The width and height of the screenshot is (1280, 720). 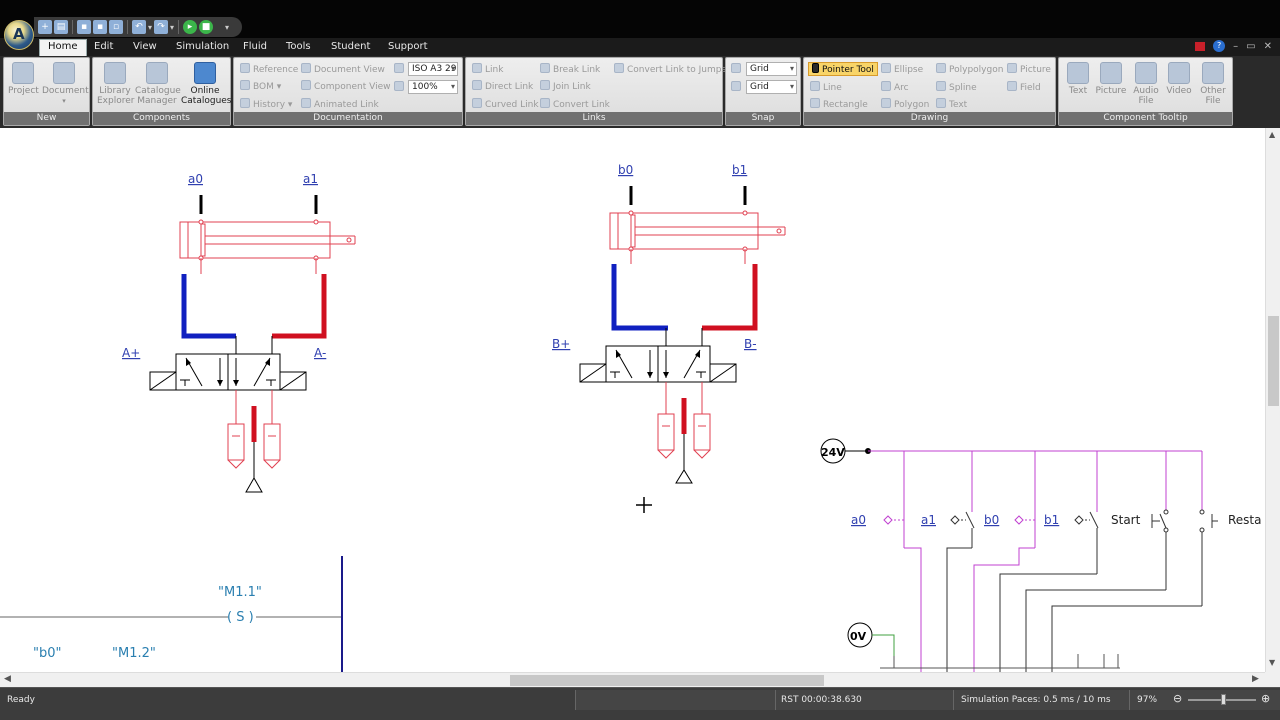 I want to click on convert-link-button: Convert Link, so click(x=575, y=105).